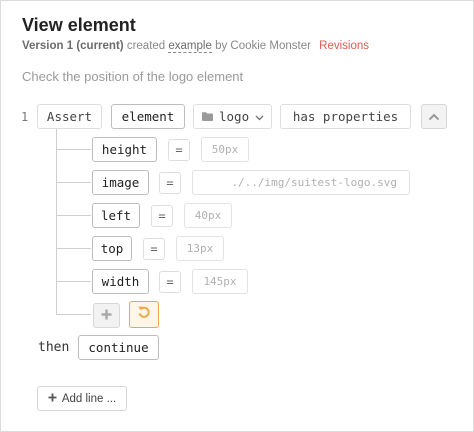 The image size is (474, 432). I want to click on has-properties-keyword: has properties, so click(345, 116).